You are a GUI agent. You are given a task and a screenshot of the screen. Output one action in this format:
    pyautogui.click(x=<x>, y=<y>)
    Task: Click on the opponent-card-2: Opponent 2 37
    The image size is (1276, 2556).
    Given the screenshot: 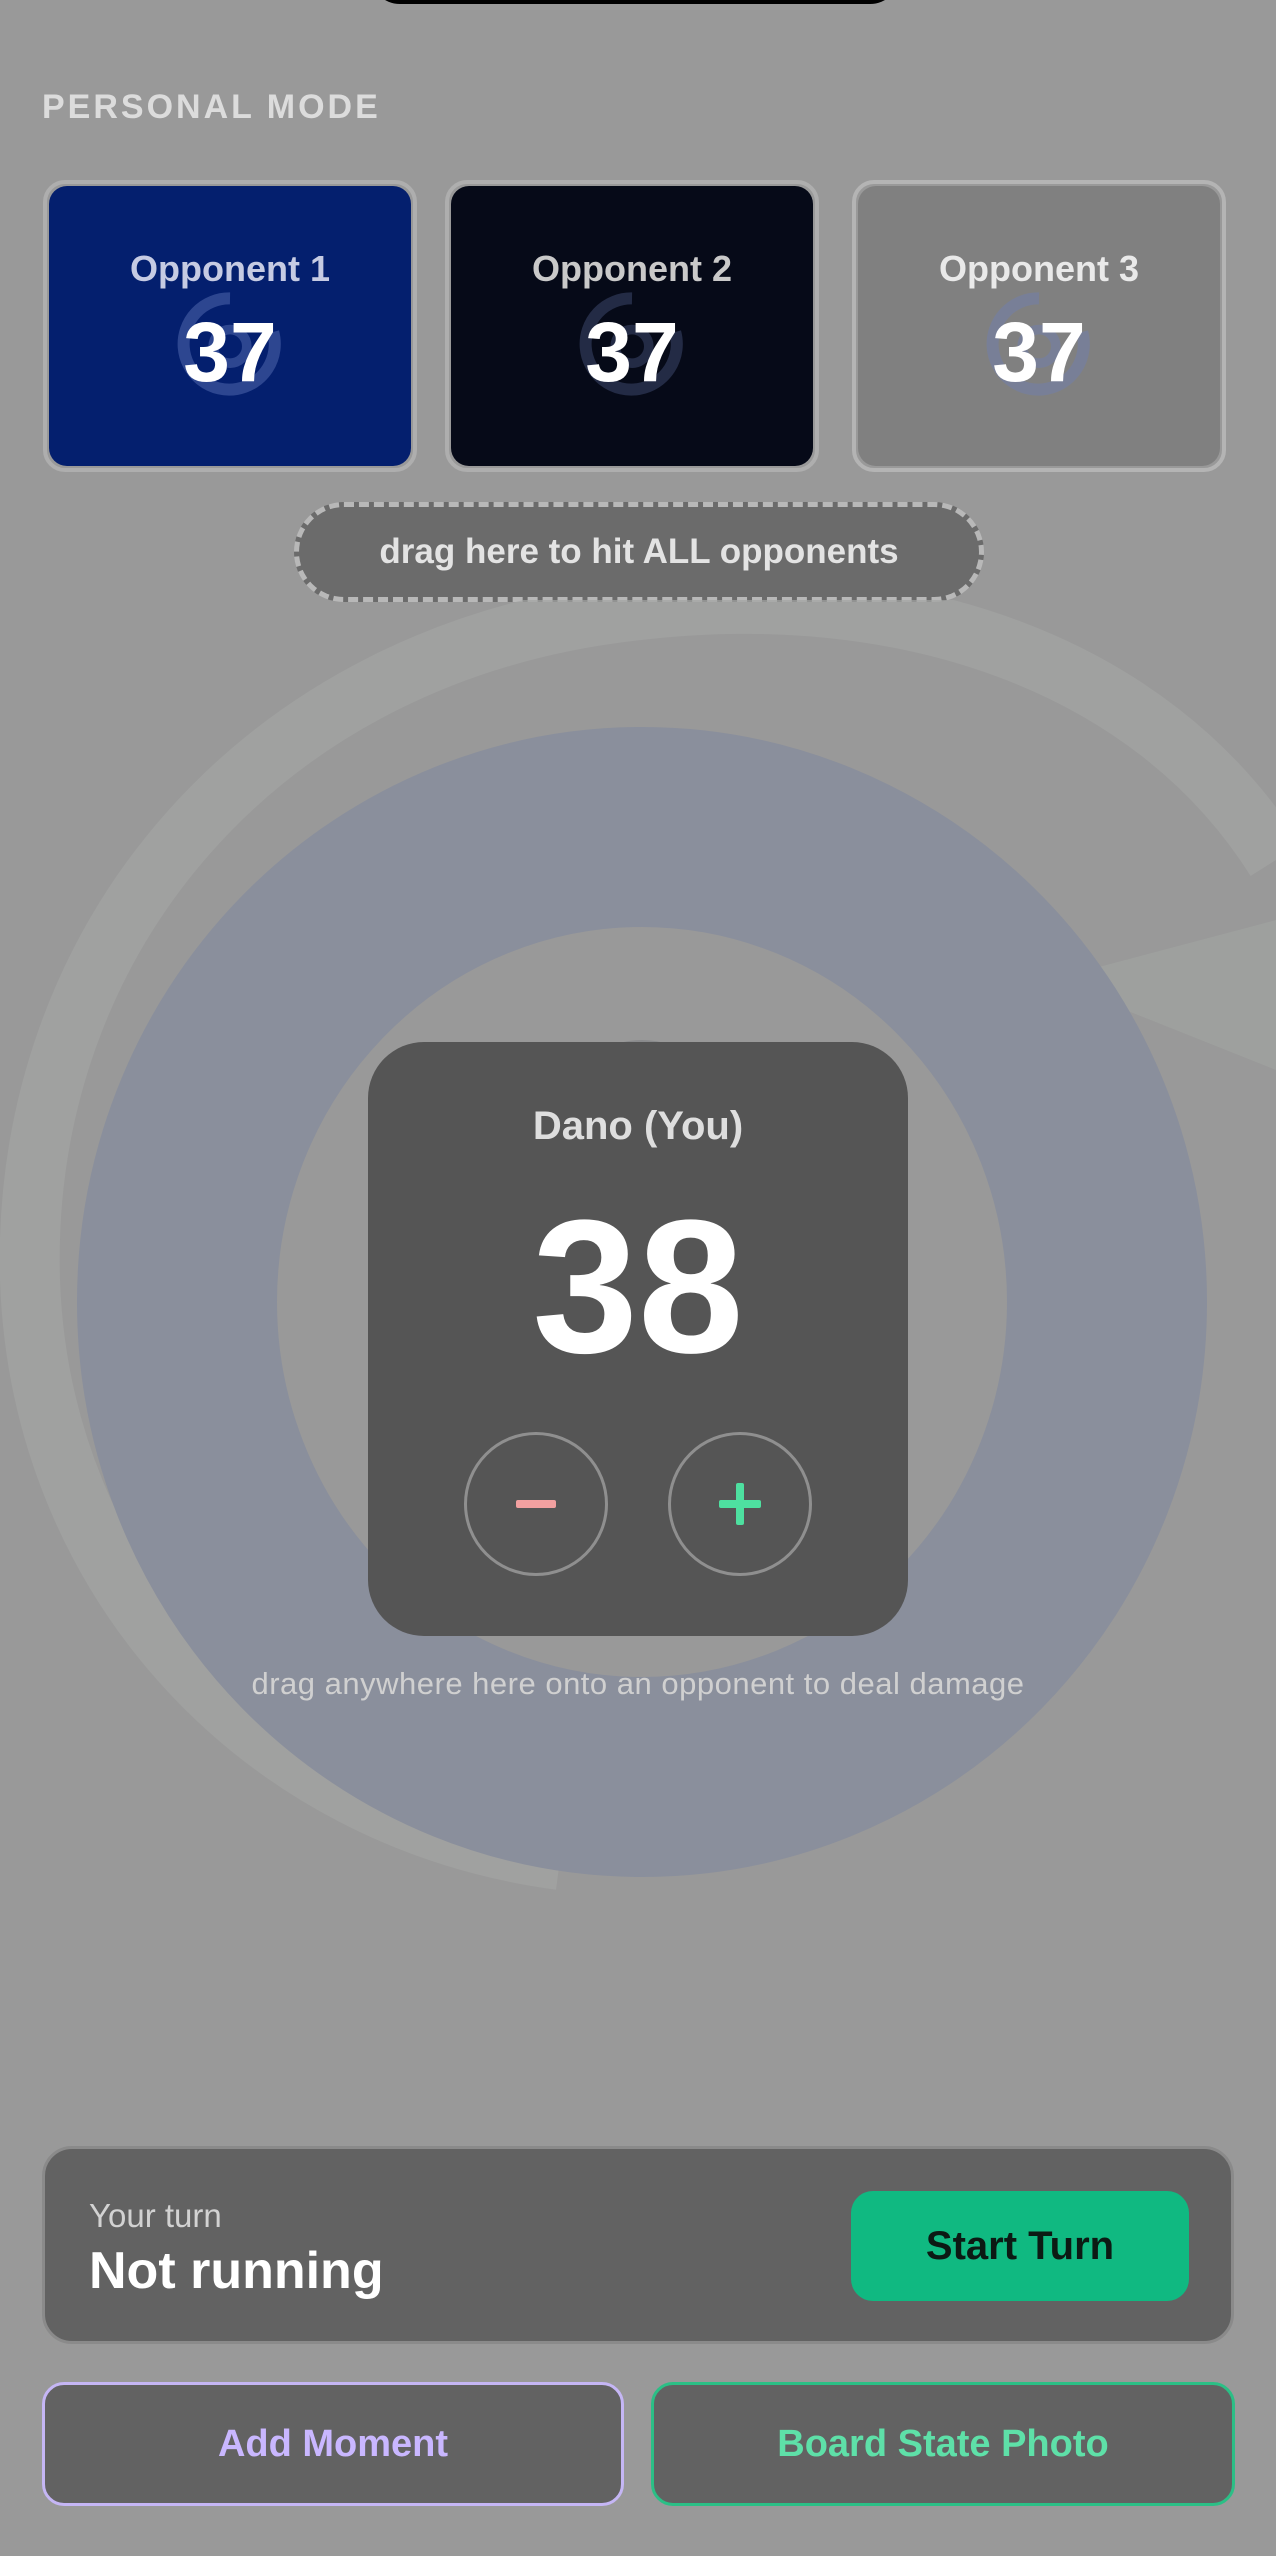 What is the action you would take?
    pyautogui.click(x=632, y=326)
    